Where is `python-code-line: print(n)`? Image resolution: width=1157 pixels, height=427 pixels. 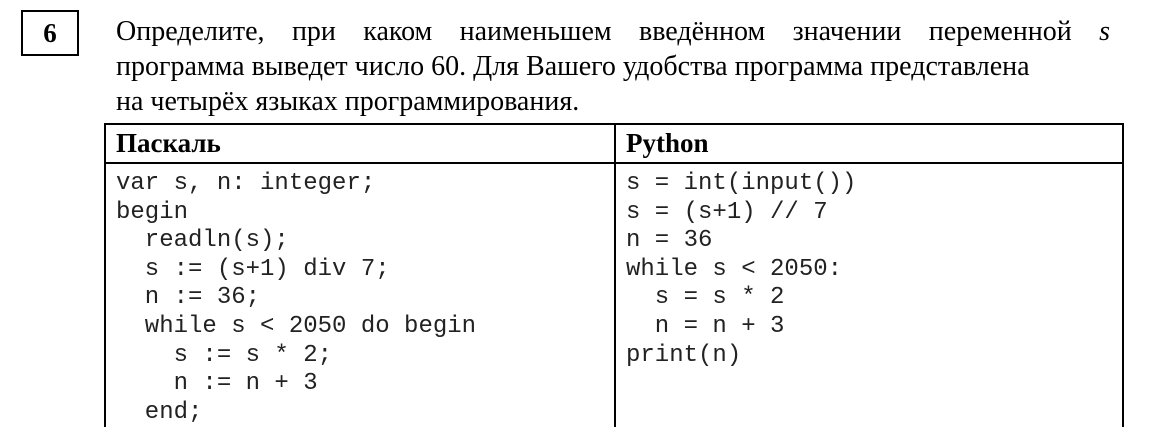
python-code-line: print(n) is located at coordinates (684, 355).